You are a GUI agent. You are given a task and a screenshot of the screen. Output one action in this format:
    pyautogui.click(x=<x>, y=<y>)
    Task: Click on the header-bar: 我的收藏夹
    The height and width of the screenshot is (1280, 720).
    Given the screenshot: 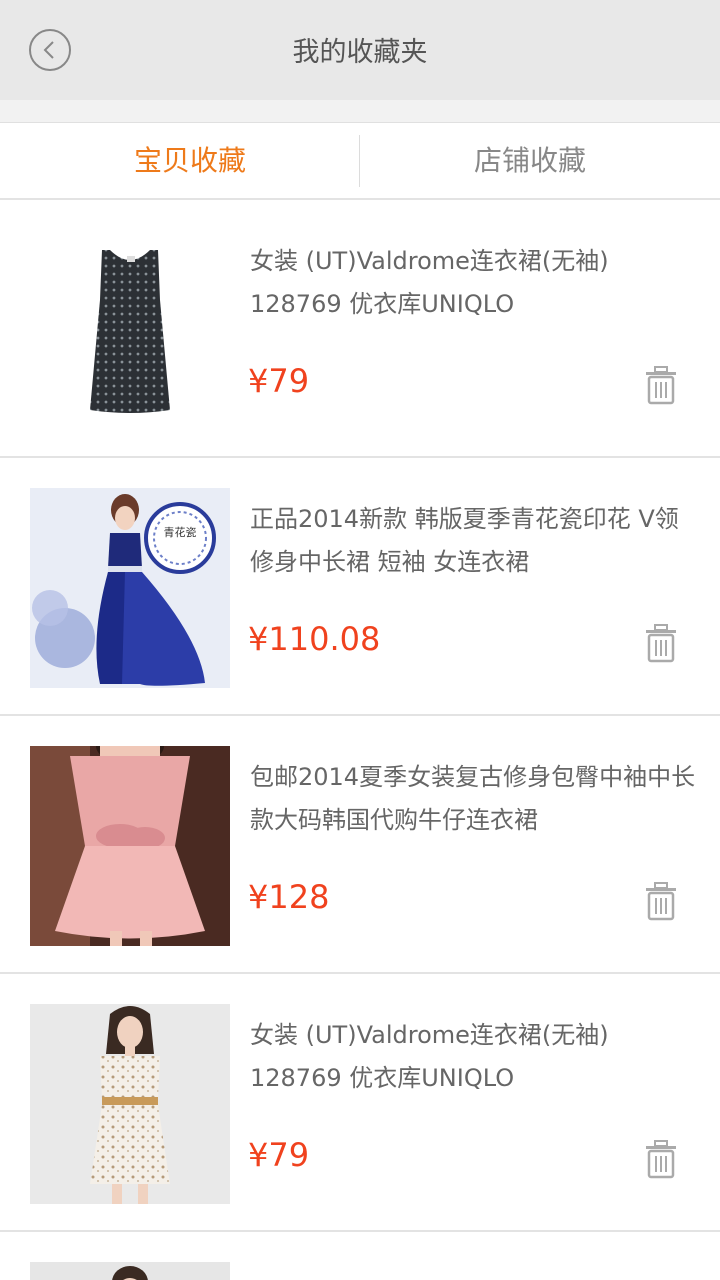 What is the action you would take?
    pyautogui.click(x=360, y=50)
    